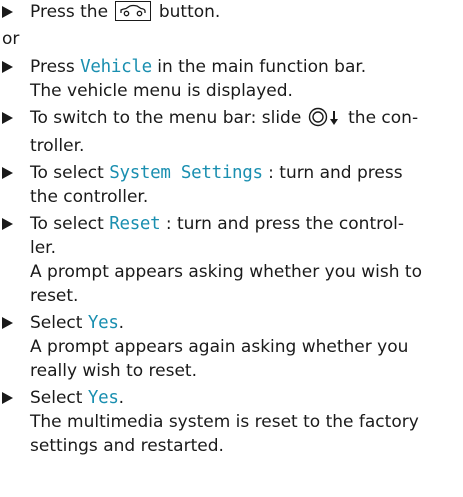  What do you see at coordinates (57, 146) in the screenshot?
I see `step-text: troller.` at bounding box center [57, 146].